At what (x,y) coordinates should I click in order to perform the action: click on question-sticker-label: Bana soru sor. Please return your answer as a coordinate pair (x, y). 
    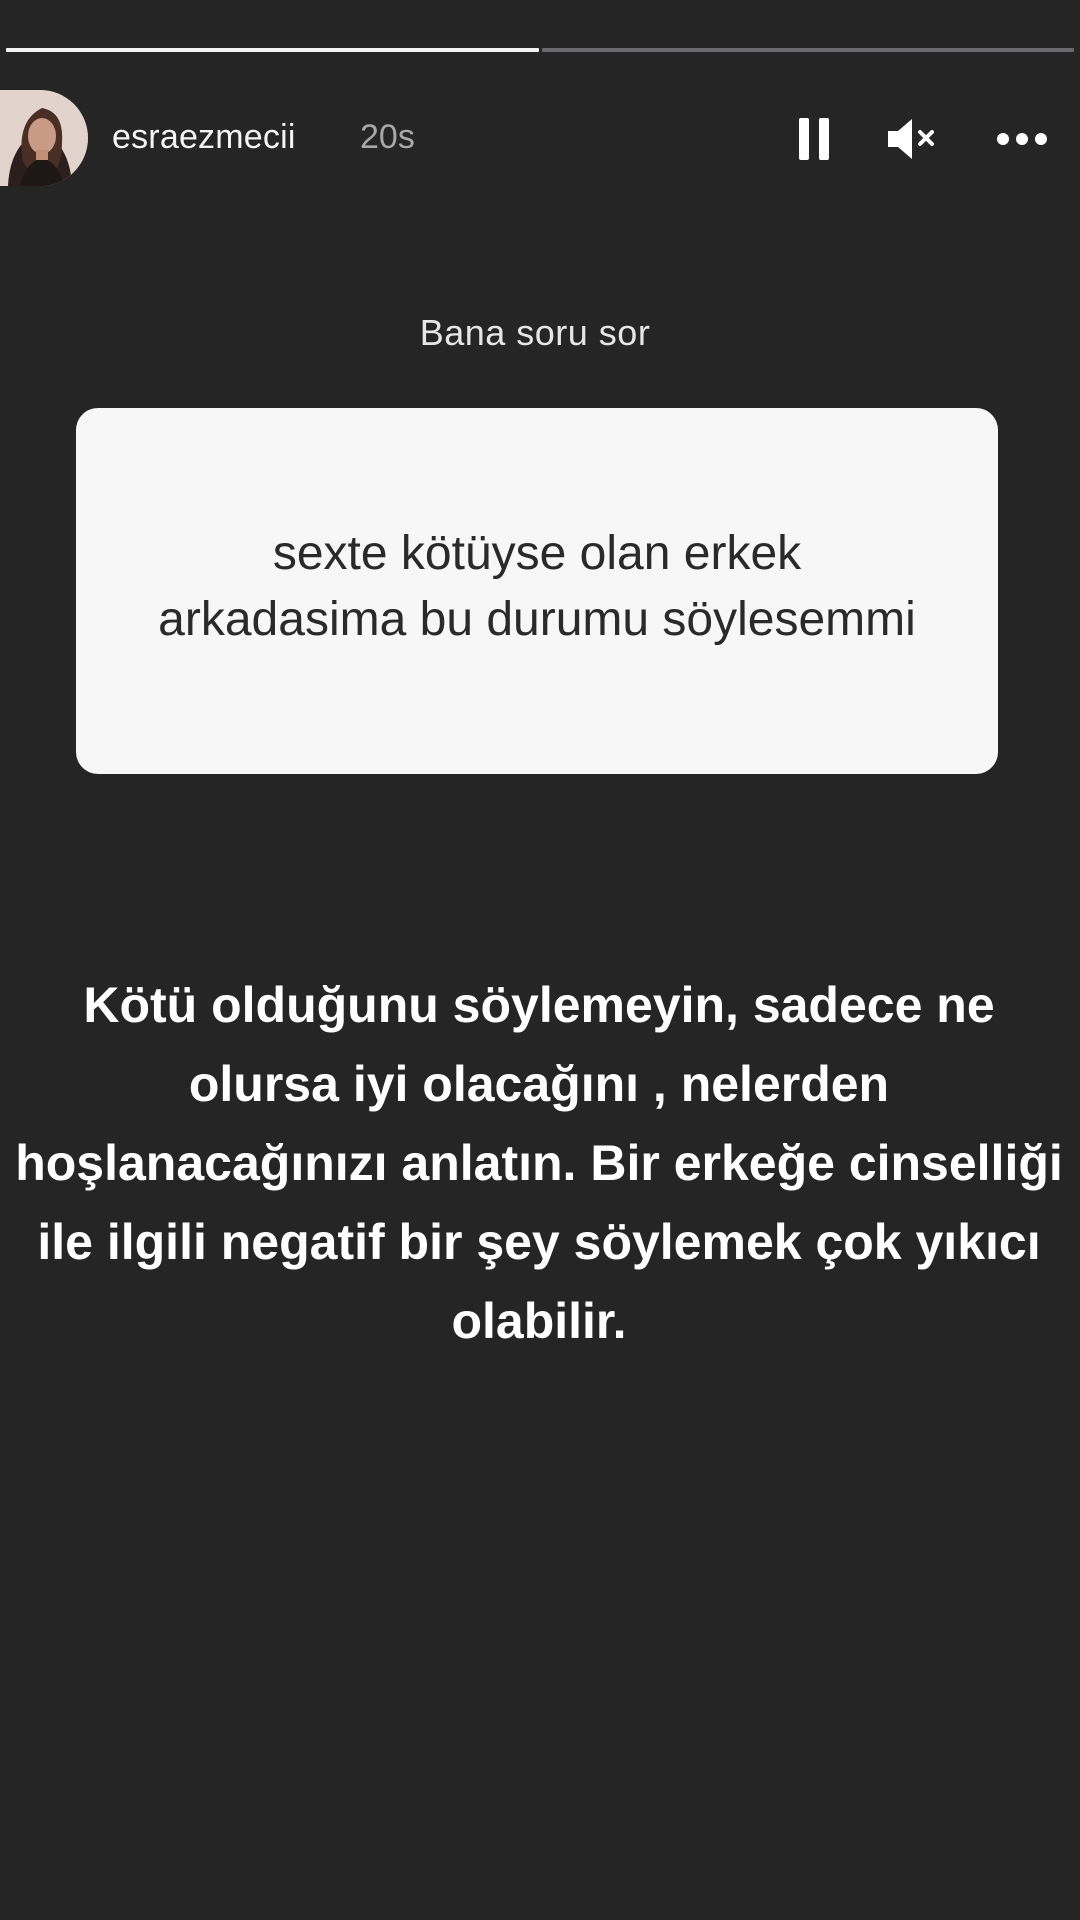
    Looking at the image, I should click on (535, 332).